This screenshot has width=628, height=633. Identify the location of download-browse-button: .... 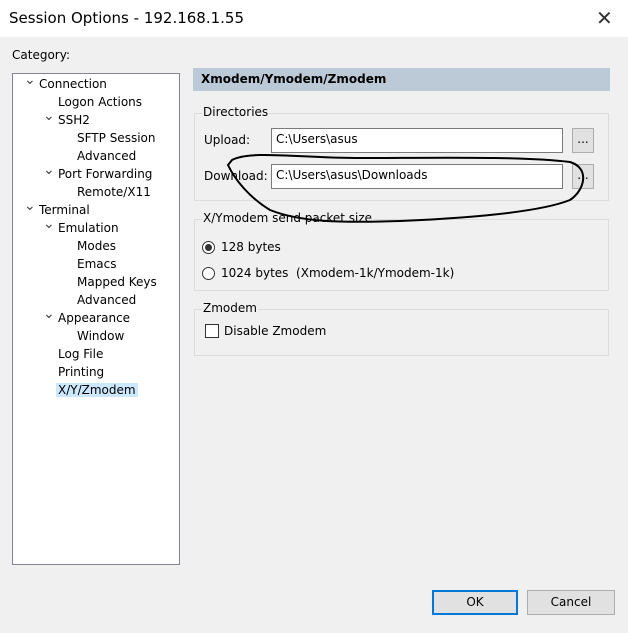
(583, 176).